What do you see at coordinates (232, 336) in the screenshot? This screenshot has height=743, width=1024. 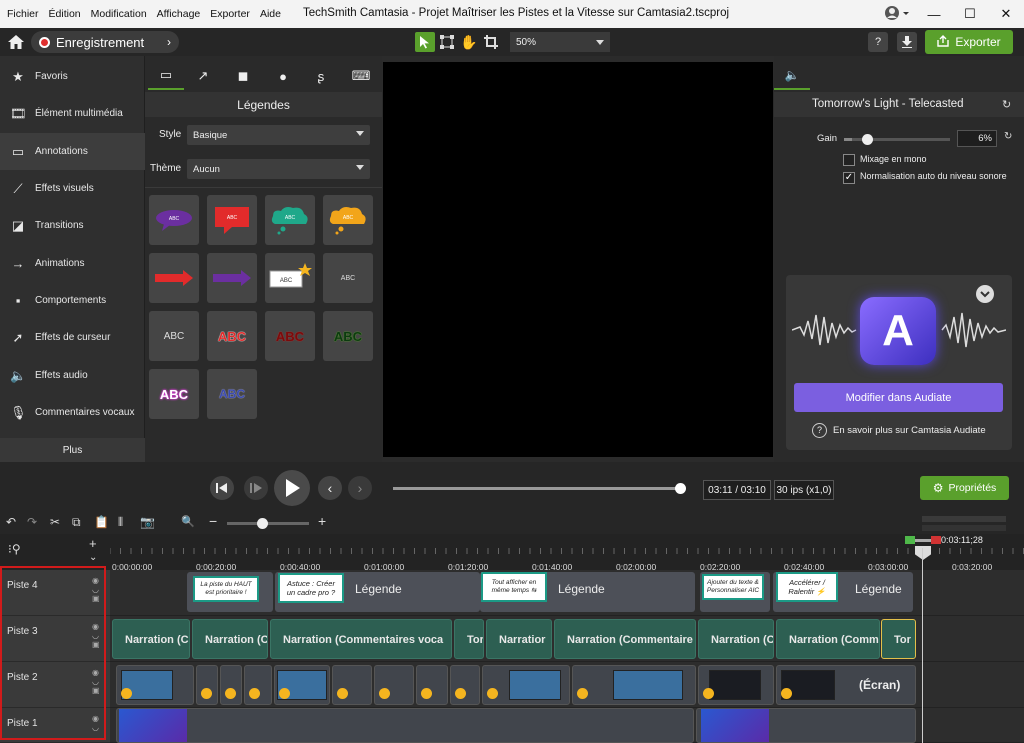 I see `callout-tile-text-red-outline: ABC` at bounding box center [232, 336].